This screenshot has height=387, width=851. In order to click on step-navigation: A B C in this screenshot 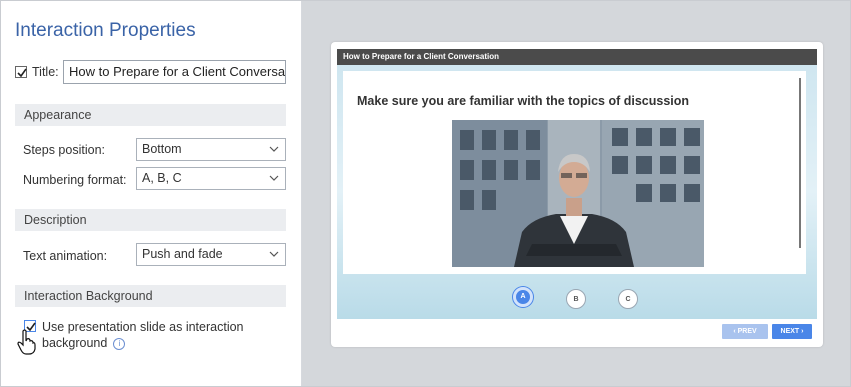, I will do `click(577, 296)`.